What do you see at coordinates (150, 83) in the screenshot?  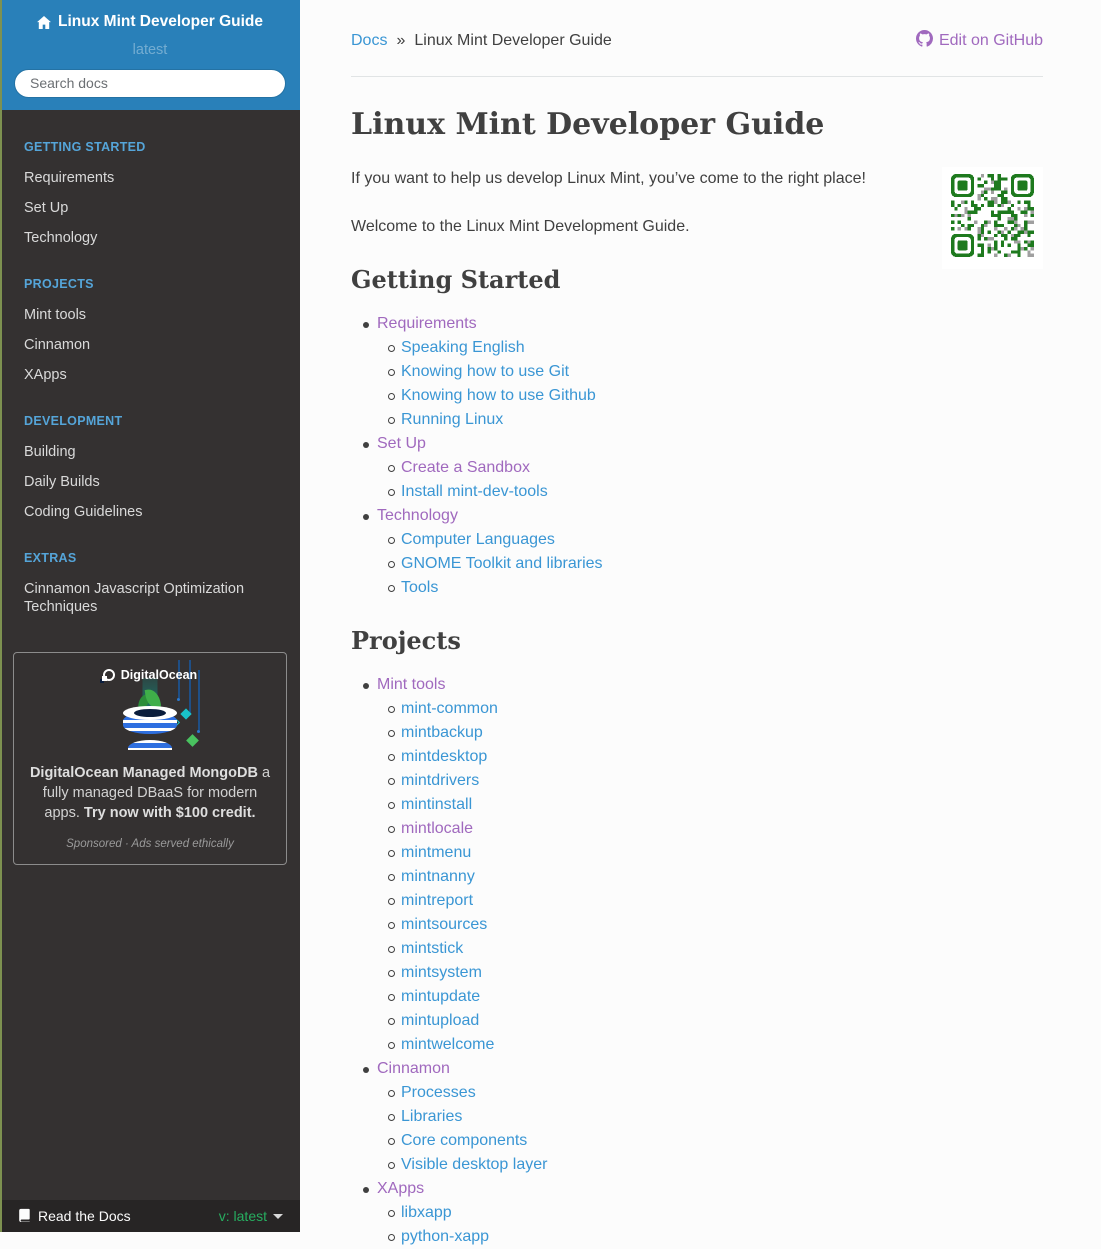 I see `search-input` at bounding box center [150, 83].